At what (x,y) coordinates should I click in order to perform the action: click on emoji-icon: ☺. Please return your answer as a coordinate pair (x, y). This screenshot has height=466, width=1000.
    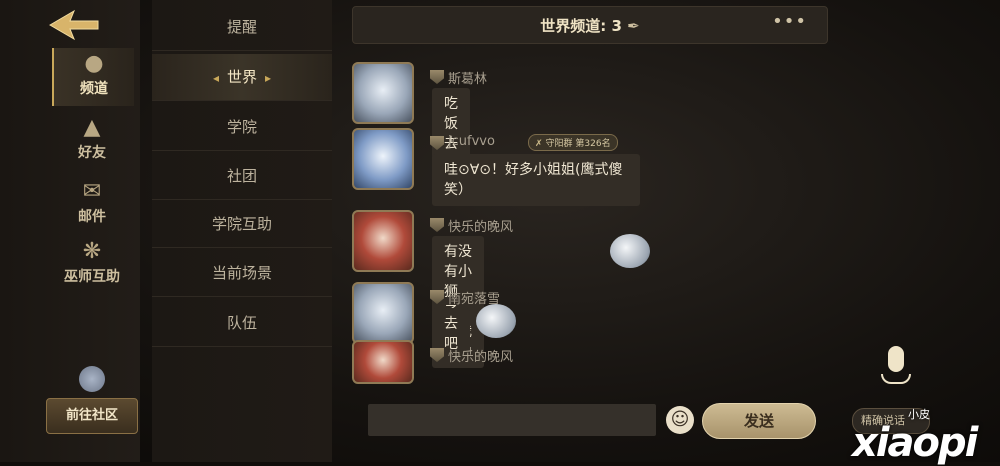
    Looking at the image, I should click on (680, 420).